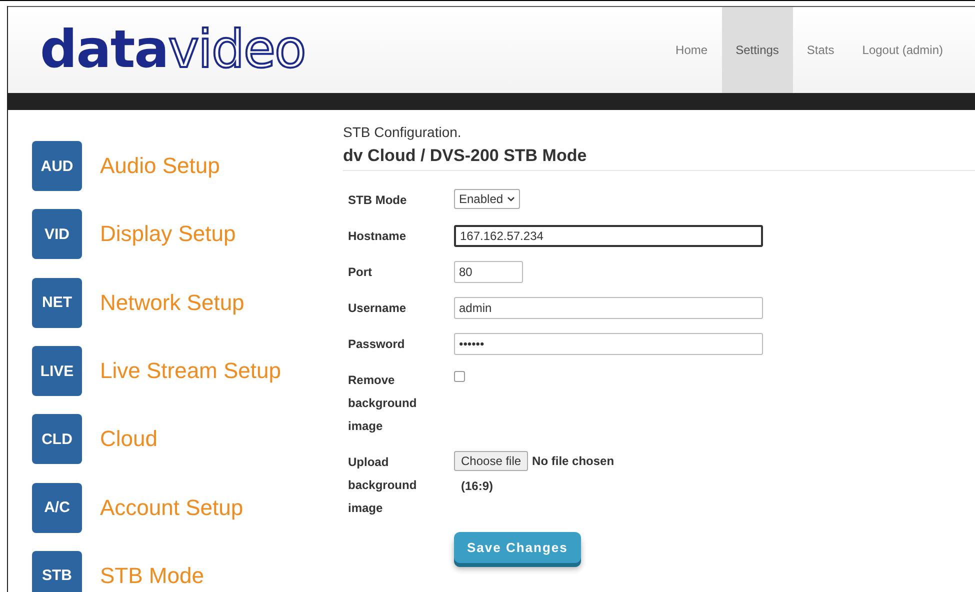  What do you see at coordinates (57, 439) in the screenshot?
I see `section-badge: CLD` at bounding box center [57, 439].